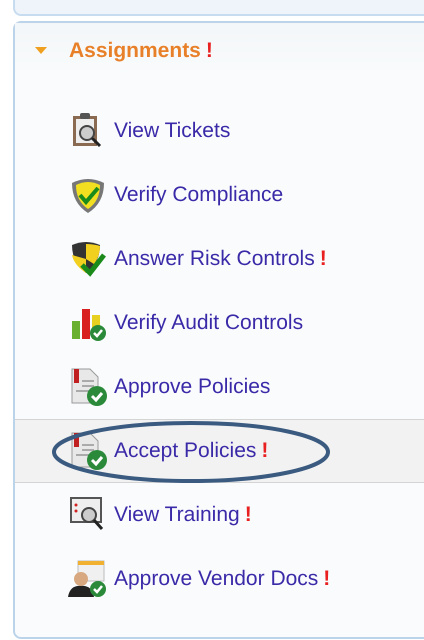 This screenshot has width=424, height=640. Describe the element at coordinates (214, 259) in the screenshot. I see `menu-item-link: Answer Risk Controls` at that location.